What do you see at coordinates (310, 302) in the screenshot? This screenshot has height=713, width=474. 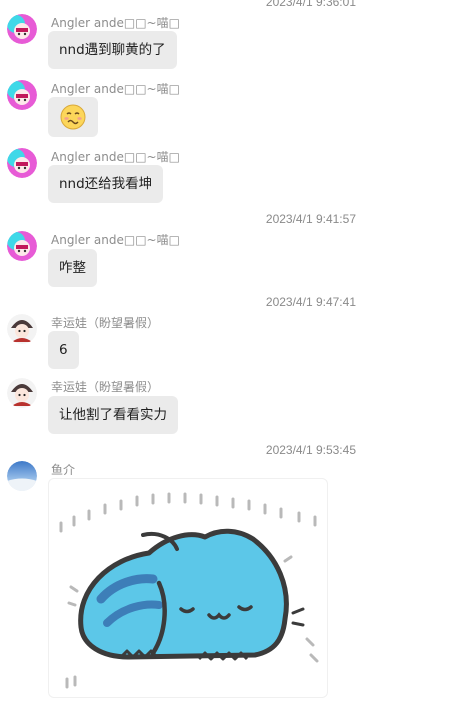 I see `timestamp: 2023/4/1 9:47:41` at bounding box center [310, 302].